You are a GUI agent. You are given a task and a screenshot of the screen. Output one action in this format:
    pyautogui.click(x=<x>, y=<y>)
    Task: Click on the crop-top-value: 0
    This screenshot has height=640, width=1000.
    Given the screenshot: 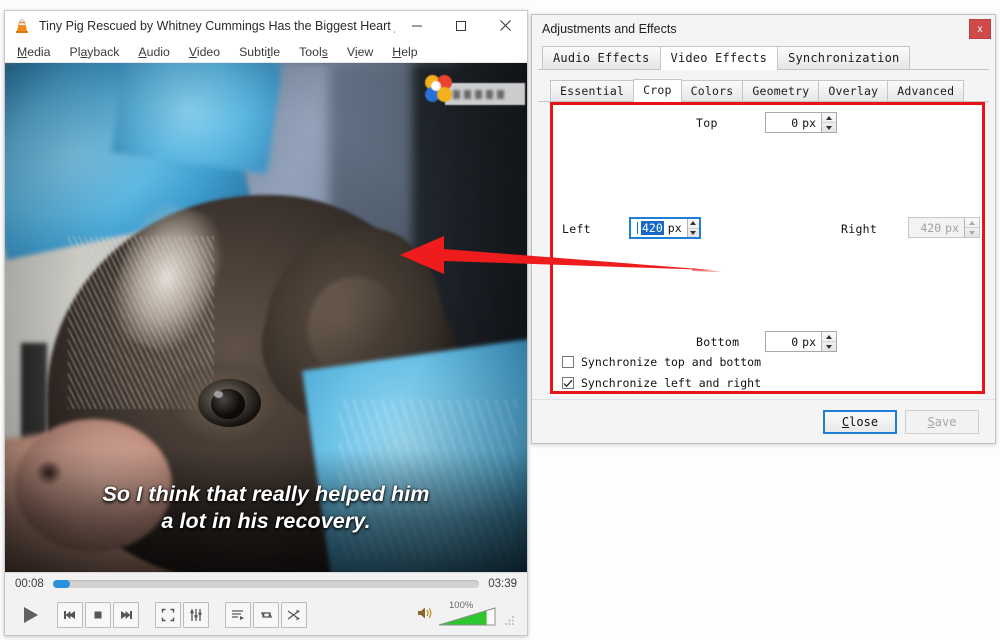 What is the action you would take?
    pyautogui.click(x=795, y=122)
    